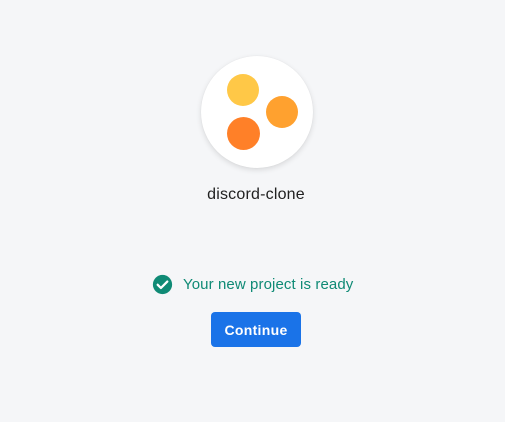 Image resolution: width=505 pixels, height=422 pixels. I want to click on check-circle-icon, so click(162, 284).